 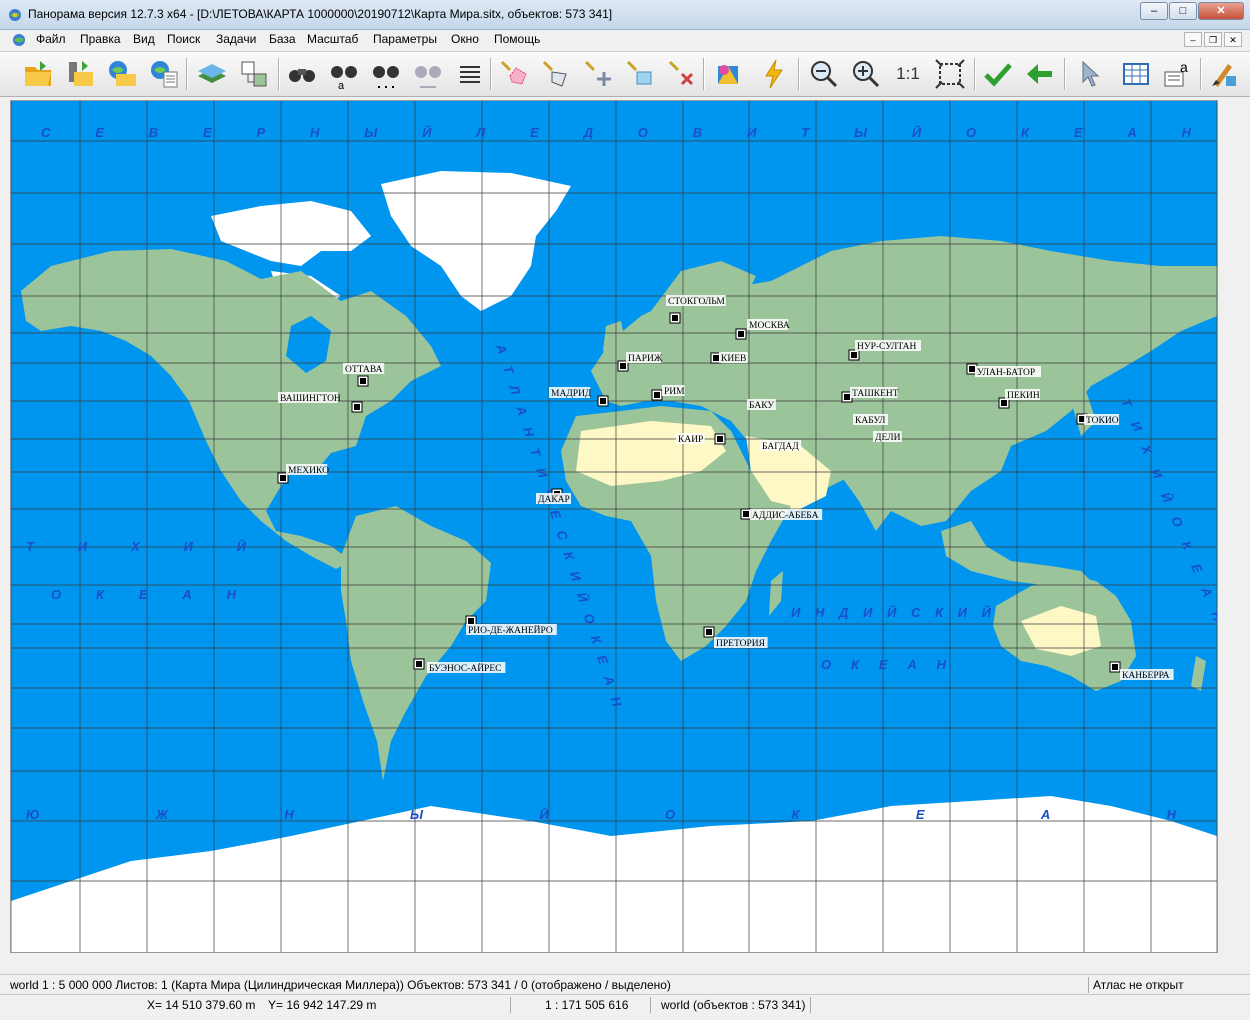 I want to click on city-label: ПЕКИН, so click(x=1023, y=396).